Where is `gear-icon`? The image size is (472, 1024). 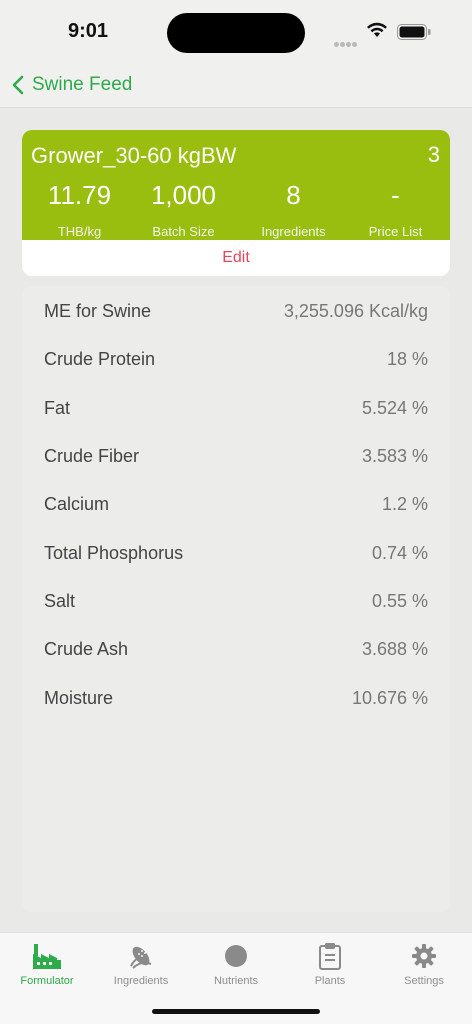
gear-icon is located at coordinates (424, 956).